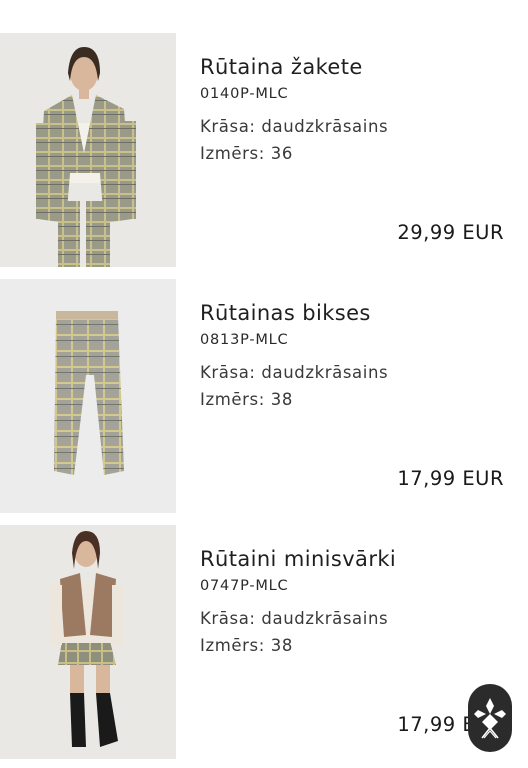  What do you see at coordinates (354, 67) in the screenshot?
I see `product-title: Rūtaina žakete` at bounding box center [354, 67].